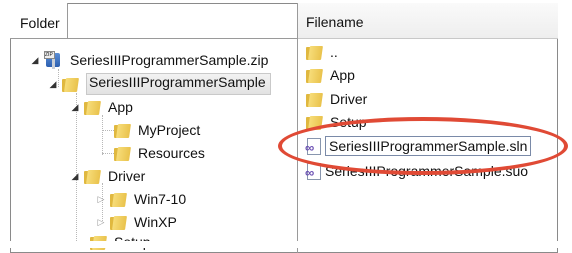  I want to click on tree-item-label: SeriesIIIProgrammerSample, so click(178, 84).